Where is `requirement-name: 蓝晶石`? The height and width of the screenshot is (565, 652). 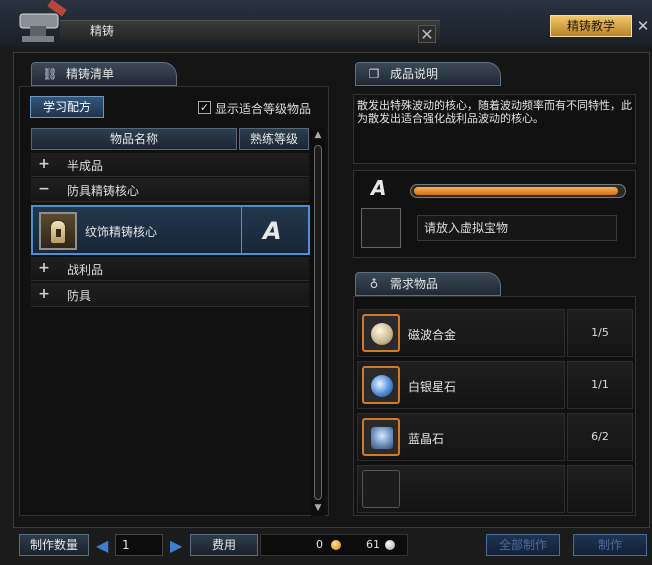 requirement-name: 蓝晶石 is located at coordinates (426, 439).